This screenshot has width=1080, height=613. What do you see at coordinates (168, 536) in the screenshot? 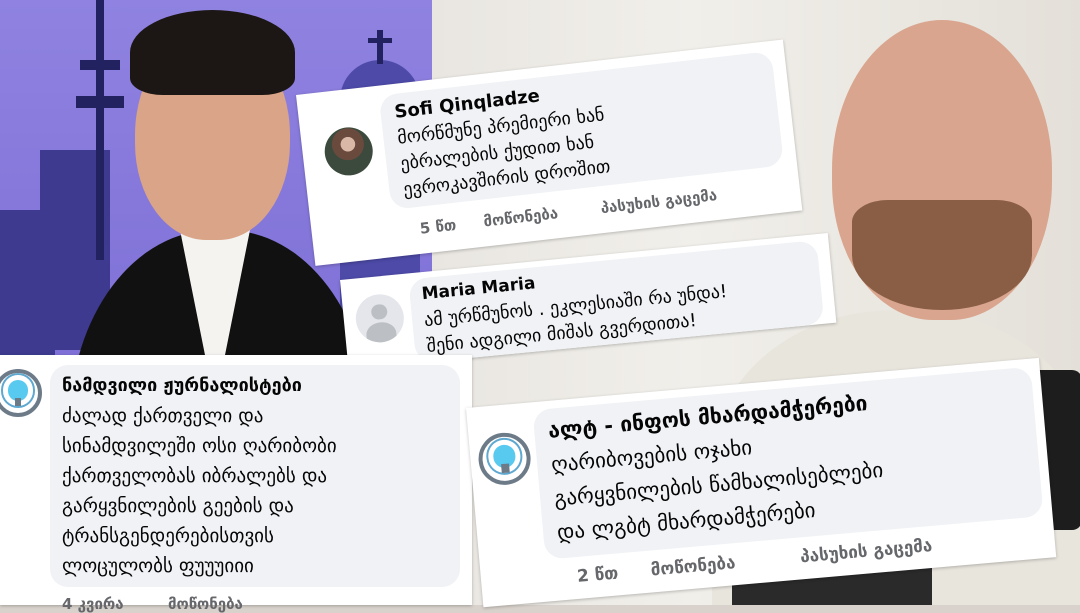
I see `comment-line: ტრანსგენდერებისთვის` at bounding box center [168, 536].